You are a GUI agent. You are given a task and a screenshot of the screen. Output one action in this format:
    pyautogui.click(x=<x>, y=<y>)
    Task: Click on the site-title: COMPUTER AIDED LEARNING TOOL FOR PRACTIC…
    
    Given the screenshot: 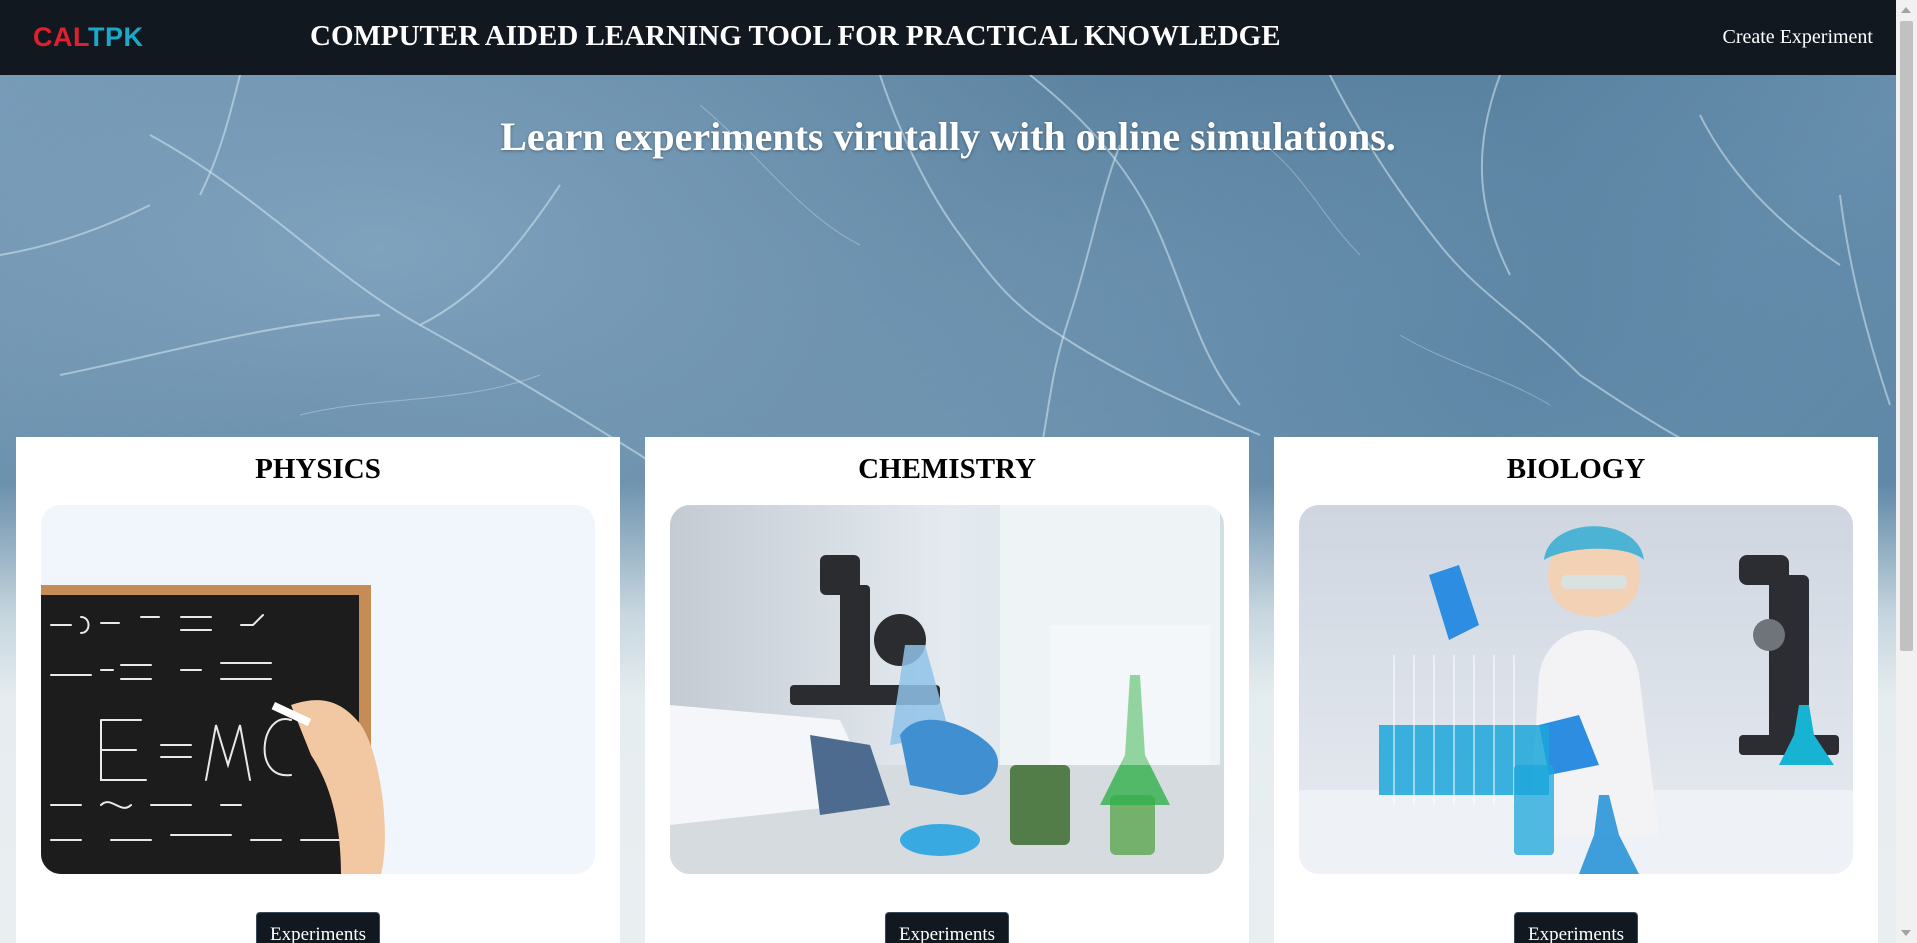 What is the action you would take?
    pyautogui.click(x=795, y=36)
    